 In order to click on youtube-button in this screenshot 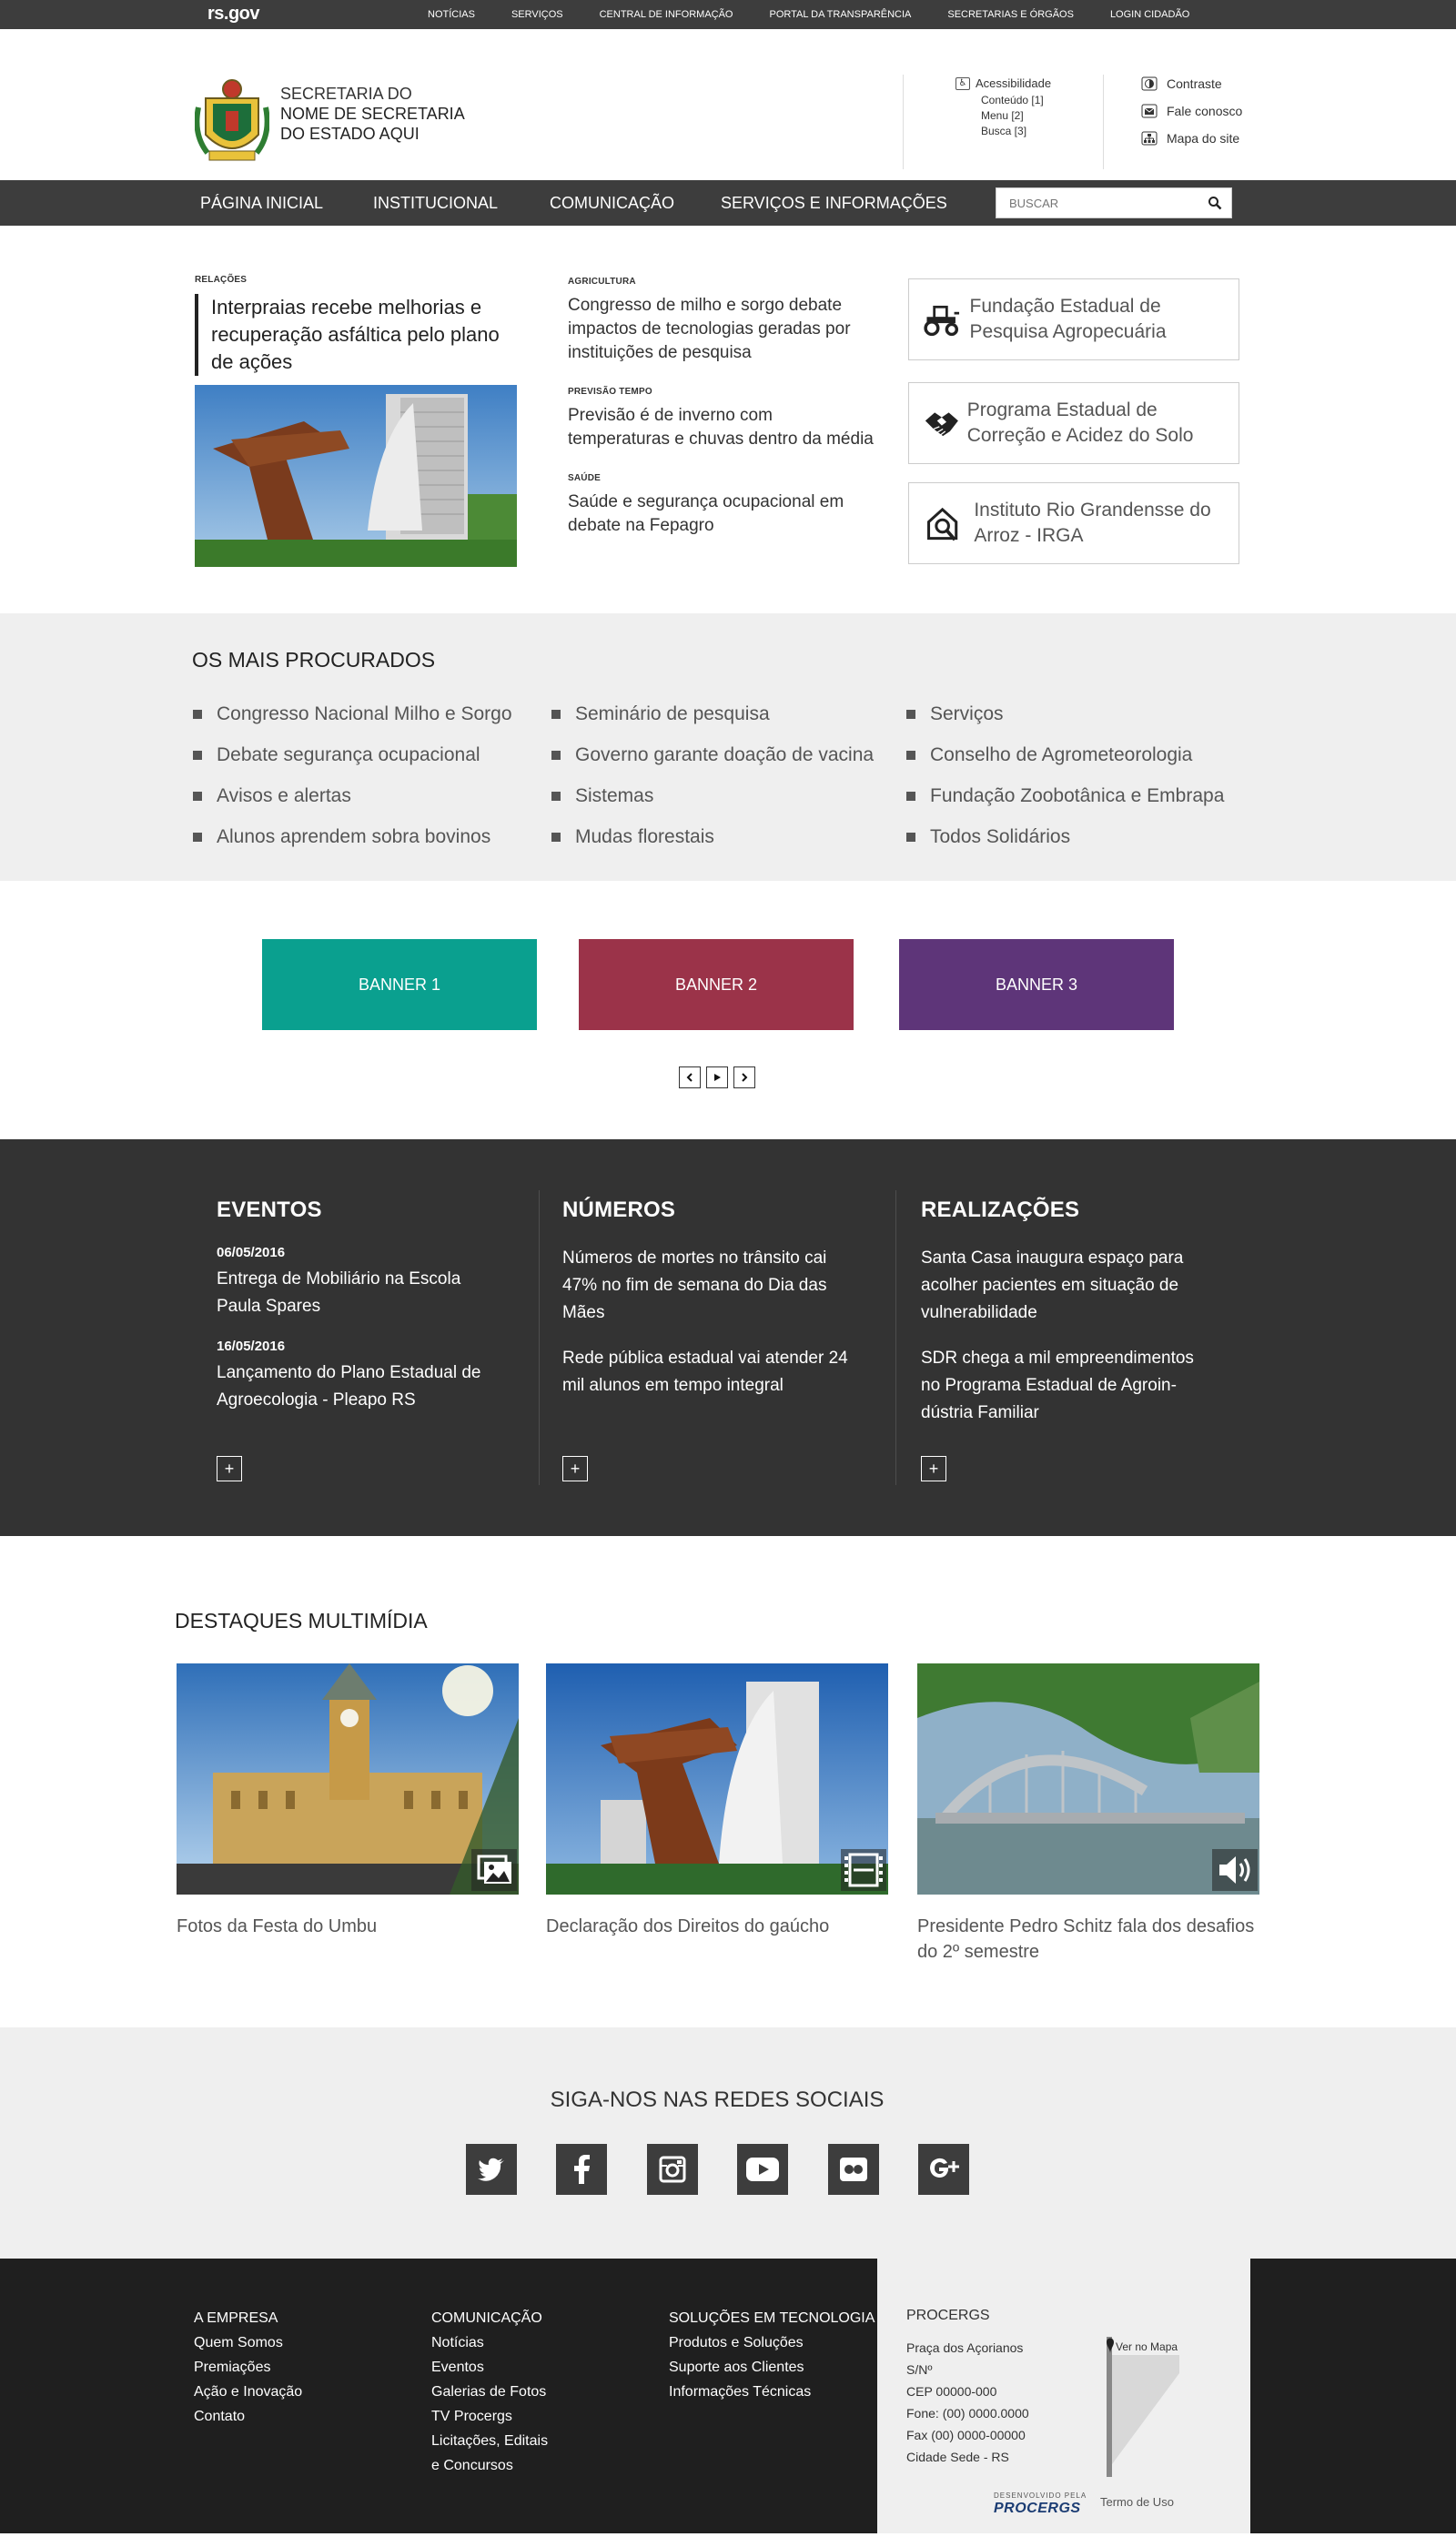, I will do `click(762, 2169)`.